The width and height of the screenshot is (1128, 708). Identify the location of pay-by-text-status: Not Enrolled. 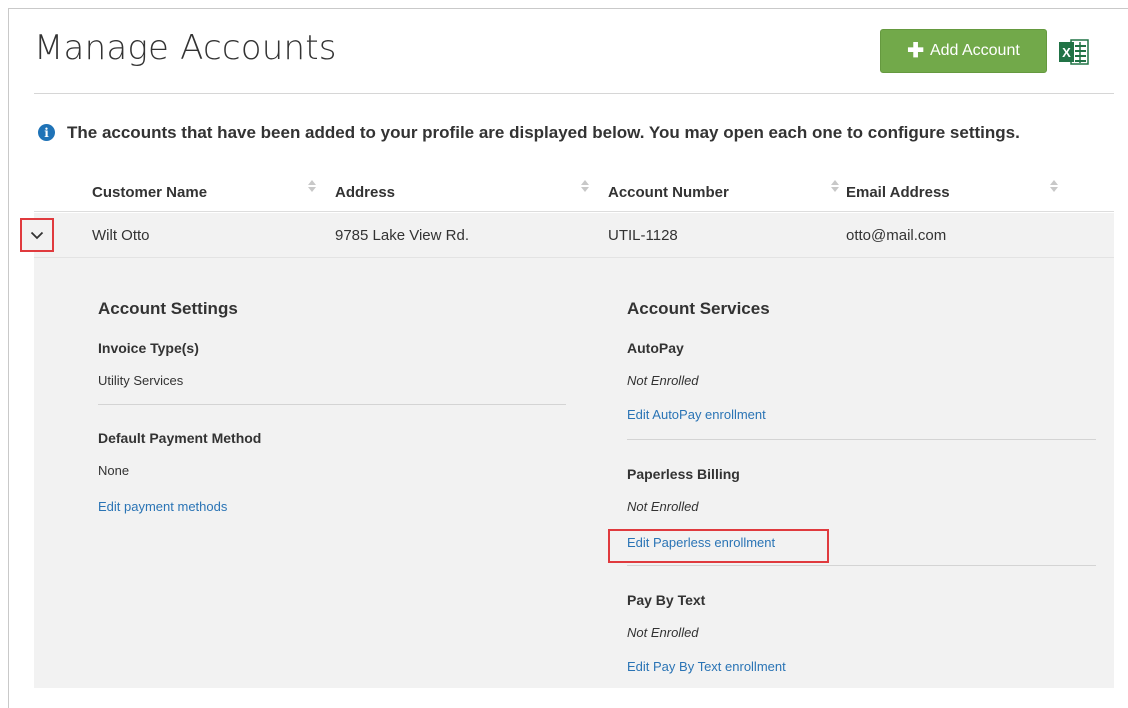
(663, 632).